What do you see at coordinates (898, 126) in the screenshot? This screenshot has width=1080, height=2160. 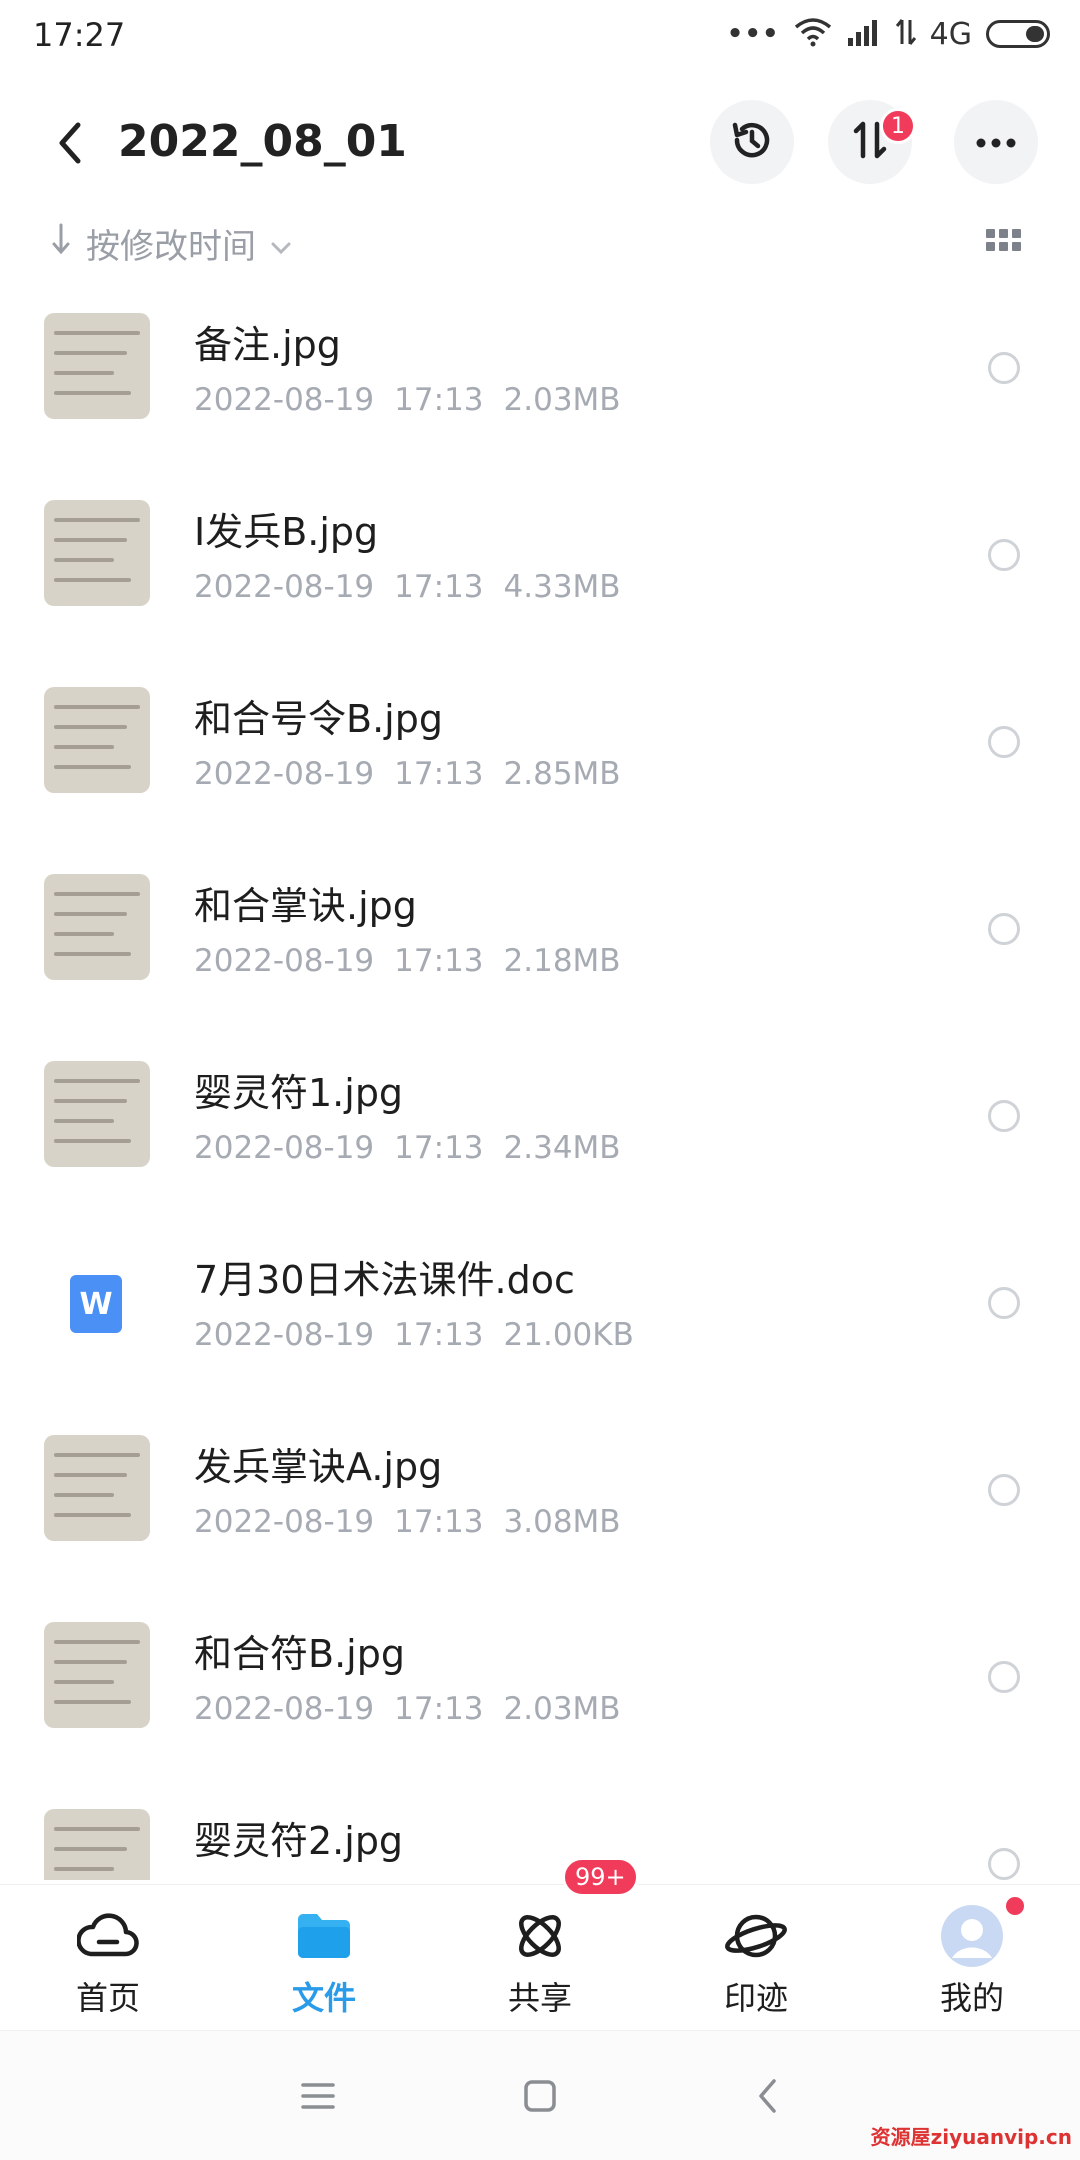 I see `transfer-badge: 1` at bounding box center [898, 126].